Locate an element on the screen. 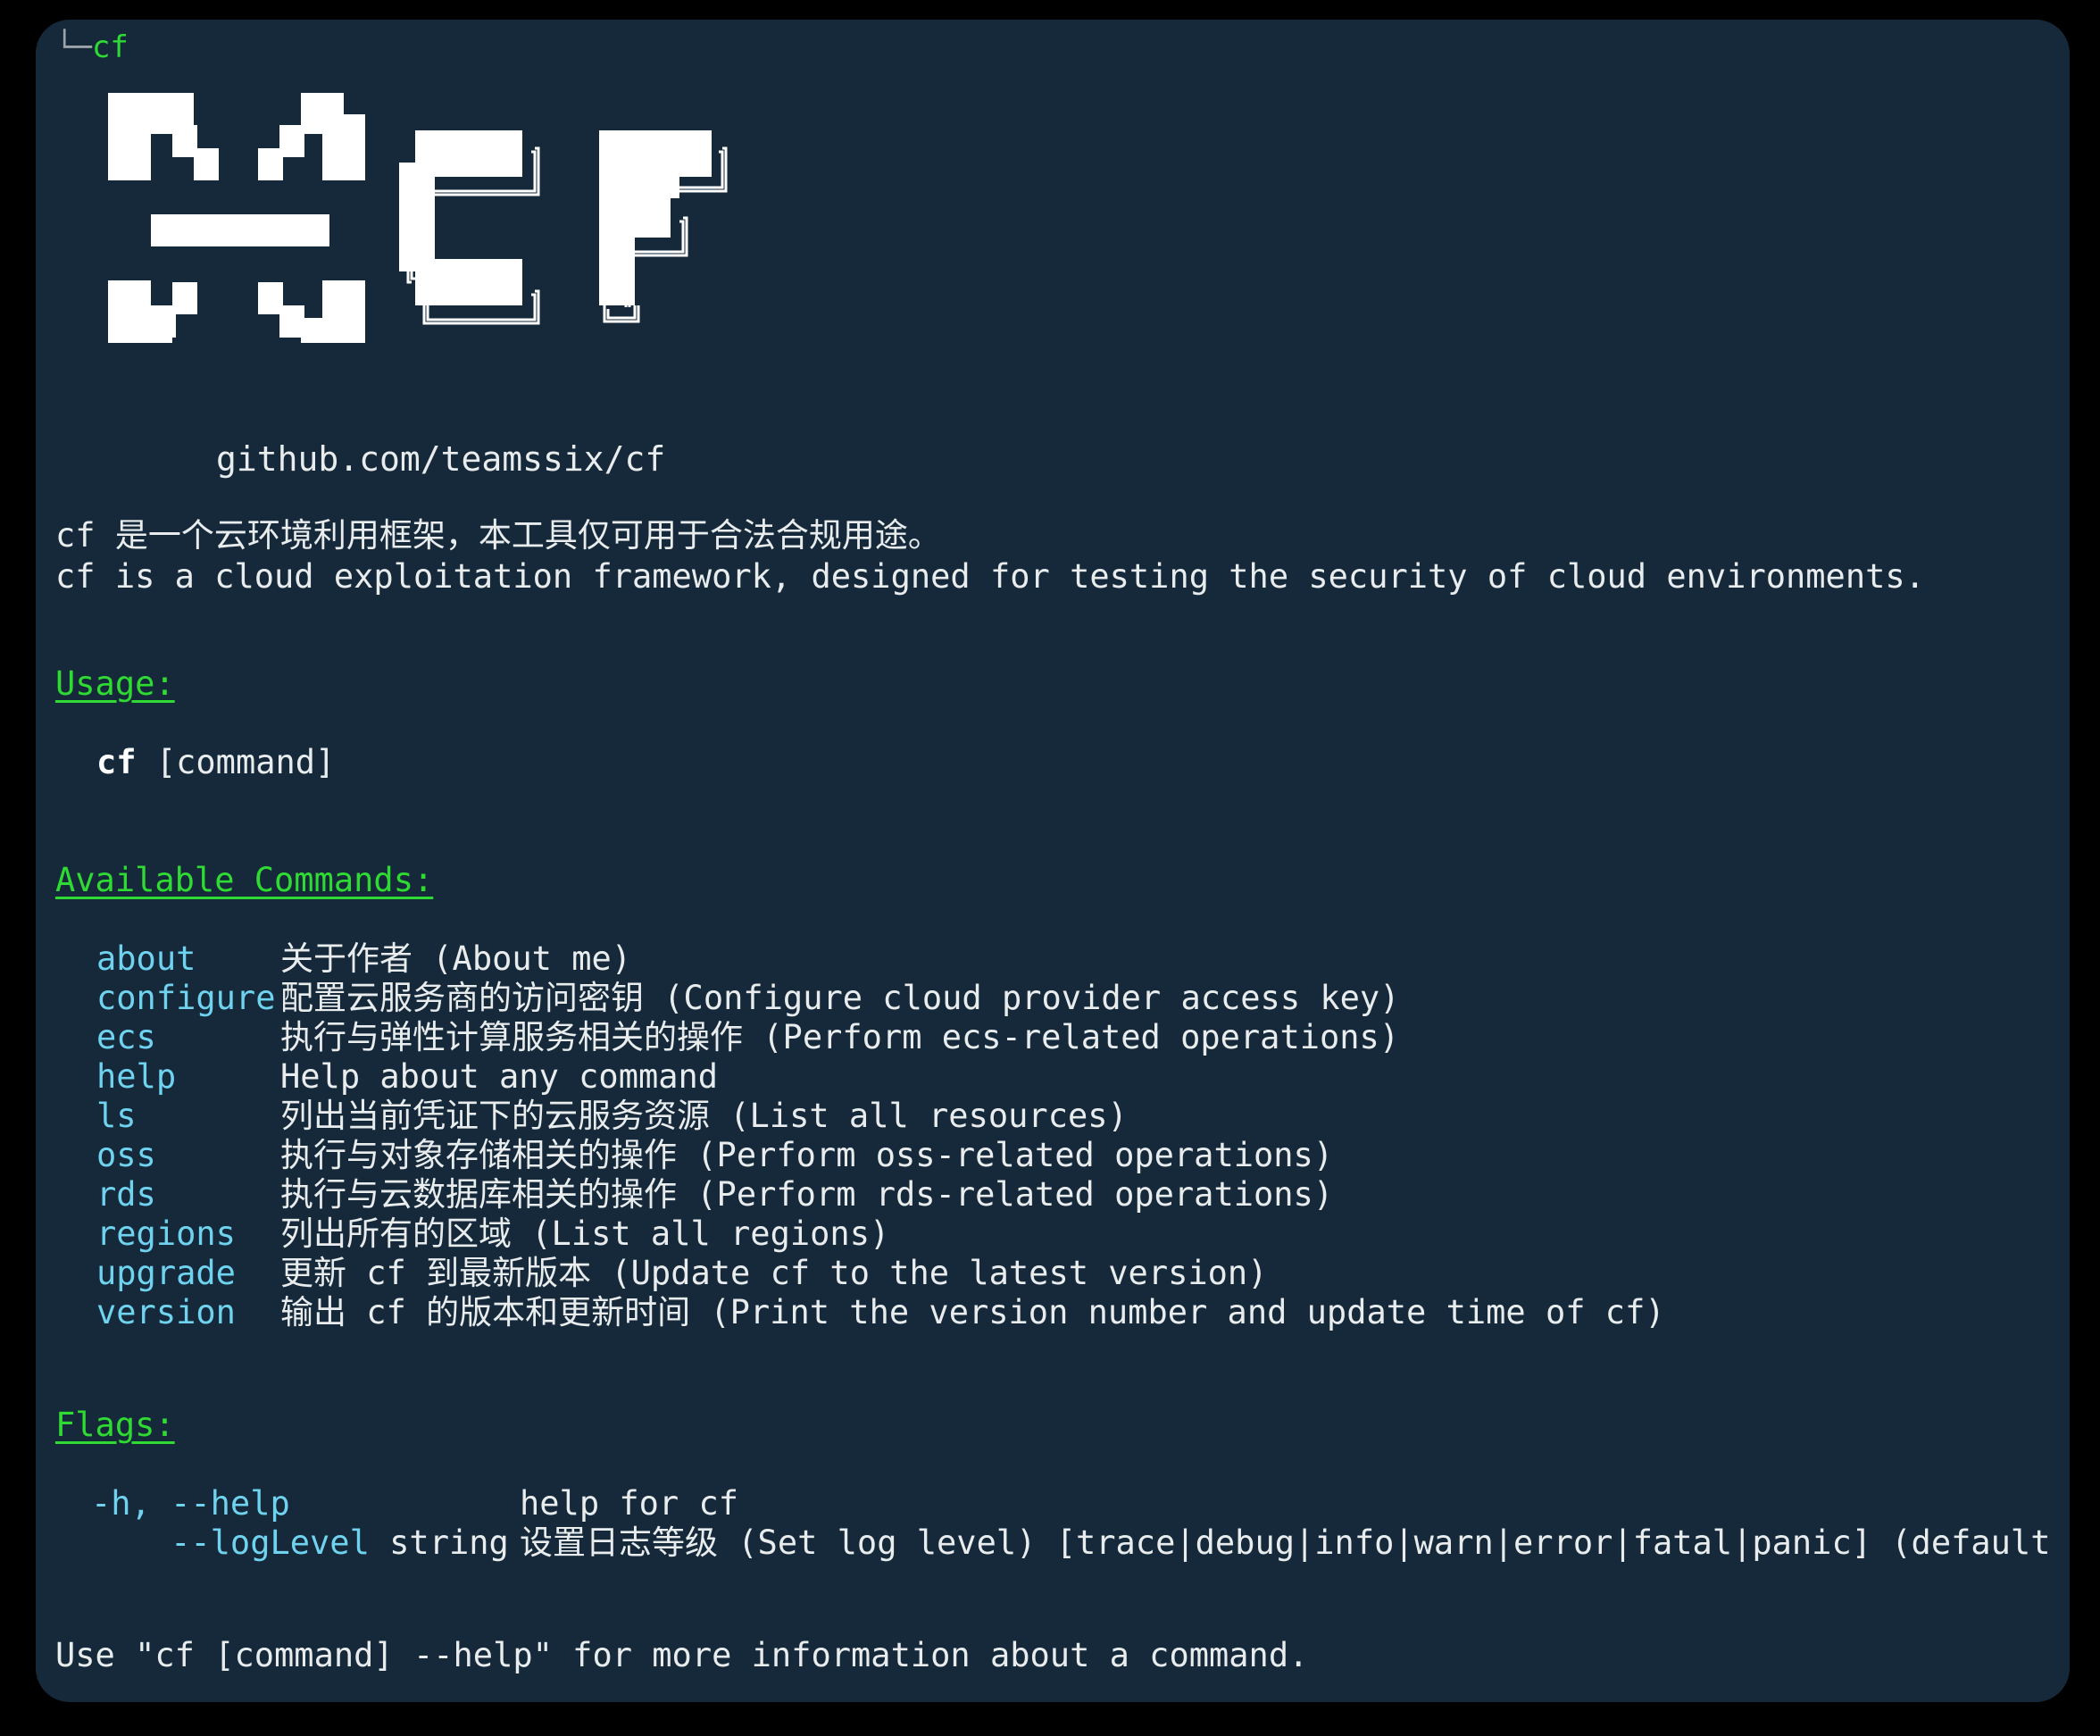 Image resolution: width=2100 pixels, height=1736 pixels. command-description: 列出所有的区域 (List all regions) is located at coordinates (585, 1233).